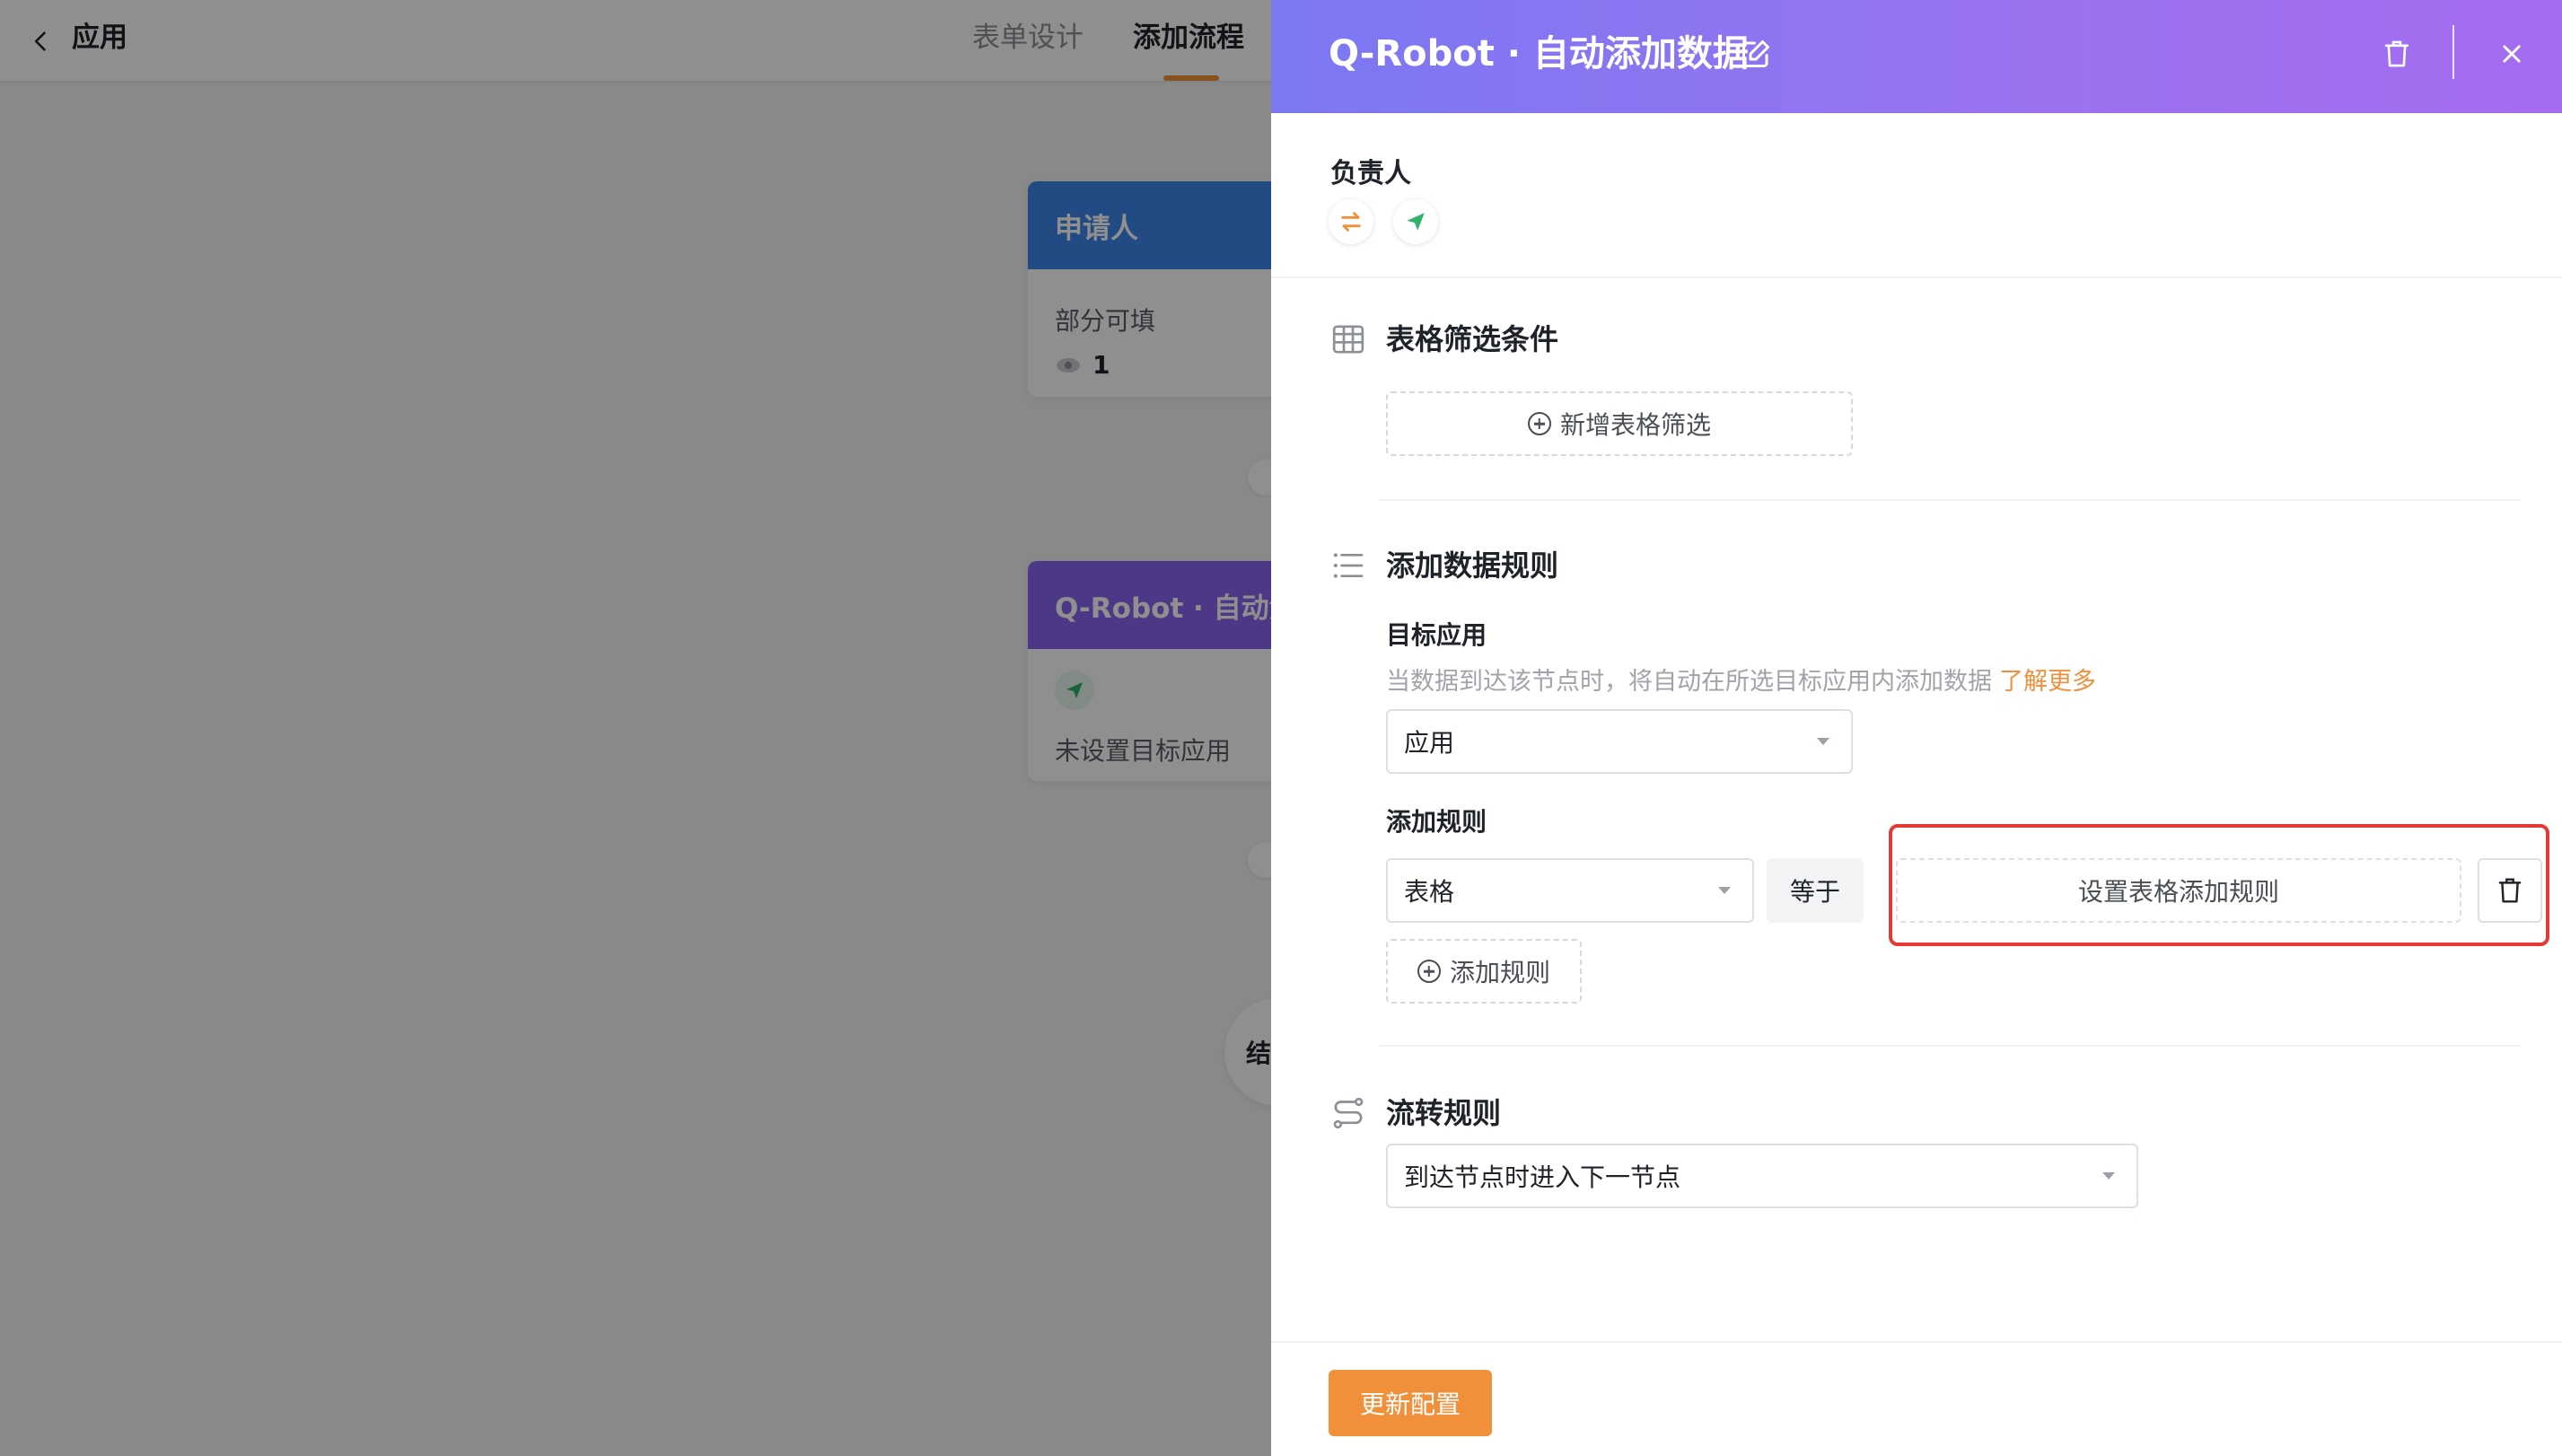  I want to click on target-app-select-value: 应用, so click(1429, 743).